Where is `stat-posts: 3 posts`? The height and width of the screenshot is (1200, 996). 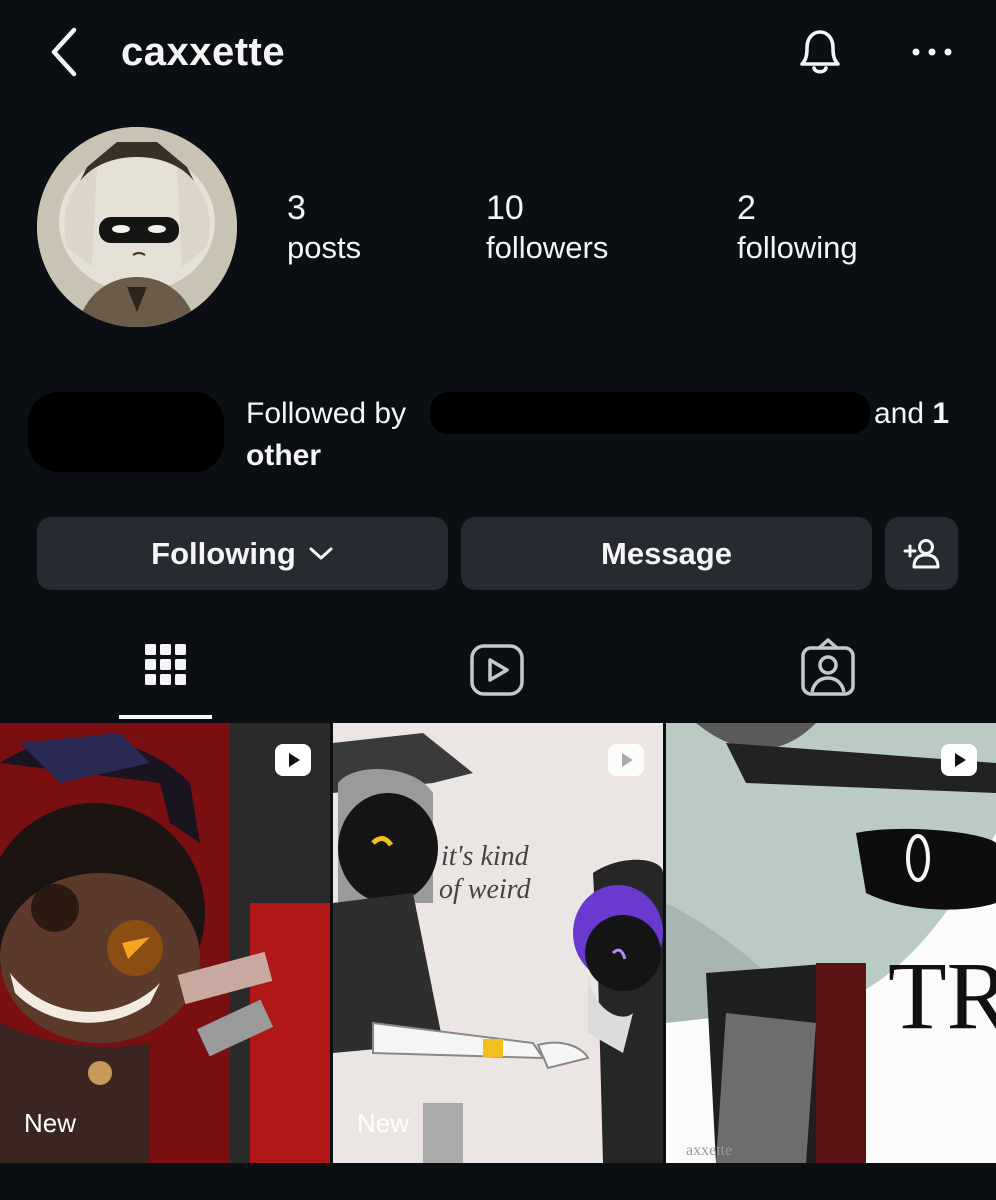
stat-posts: 3 posts is located at coordinates (324, 228).